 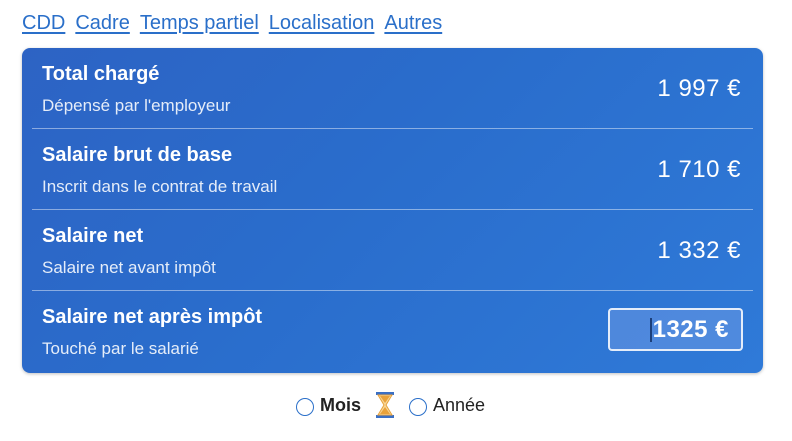 What do you see at coordinates (101, 74) in the screenshot?
I see `row-title: Total chargé` at bounding box center [101, 74].